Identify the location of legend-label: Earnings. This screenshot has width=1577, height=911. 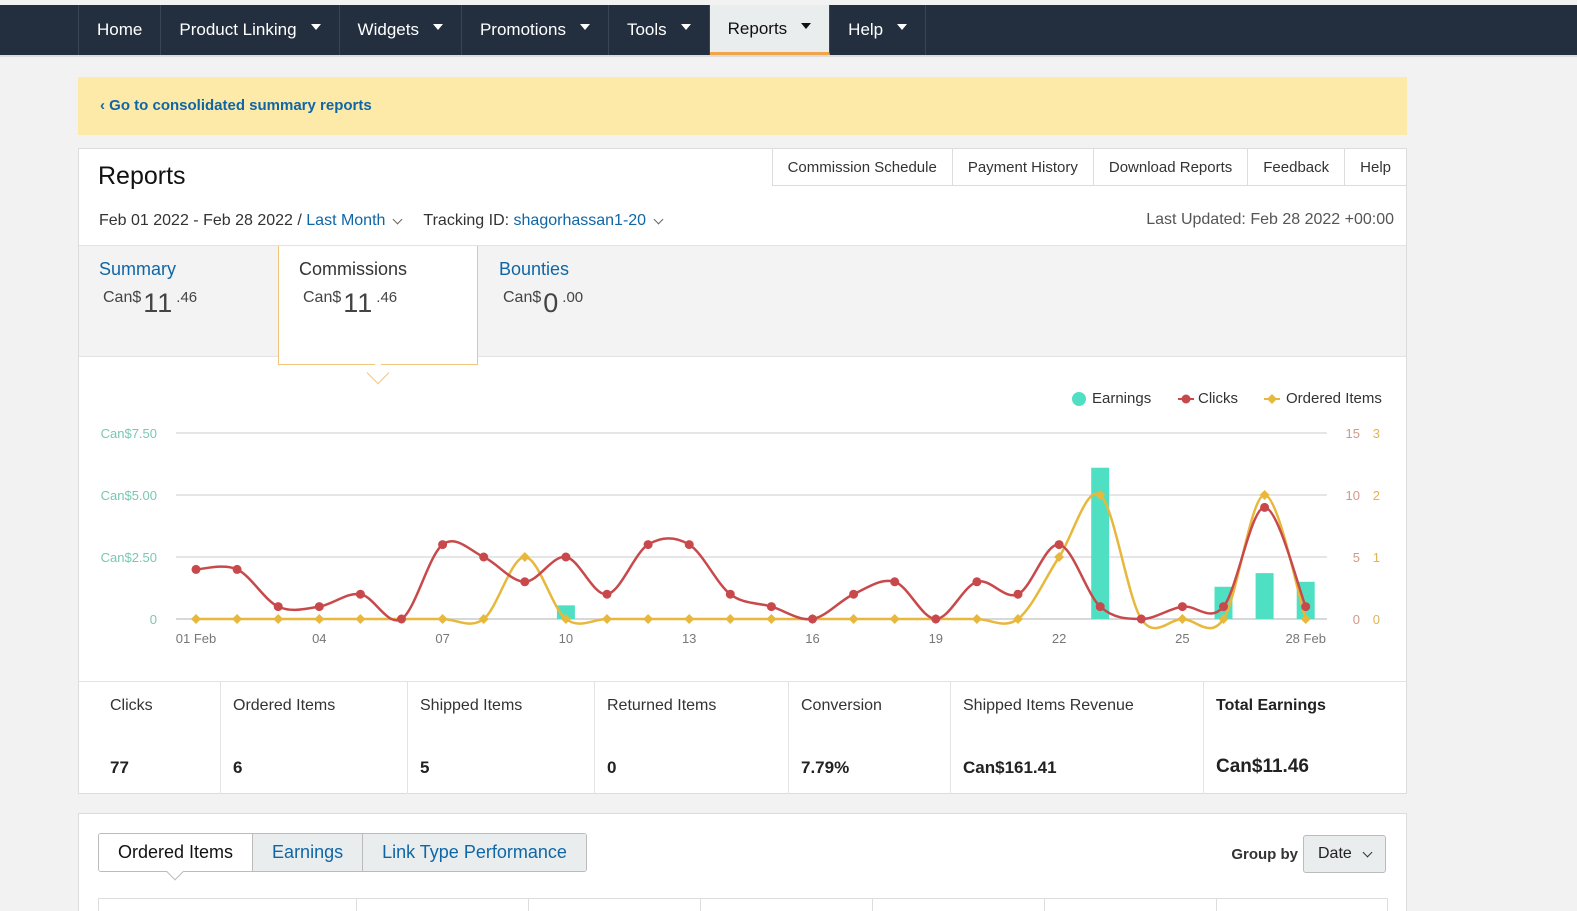
(1122, 398).